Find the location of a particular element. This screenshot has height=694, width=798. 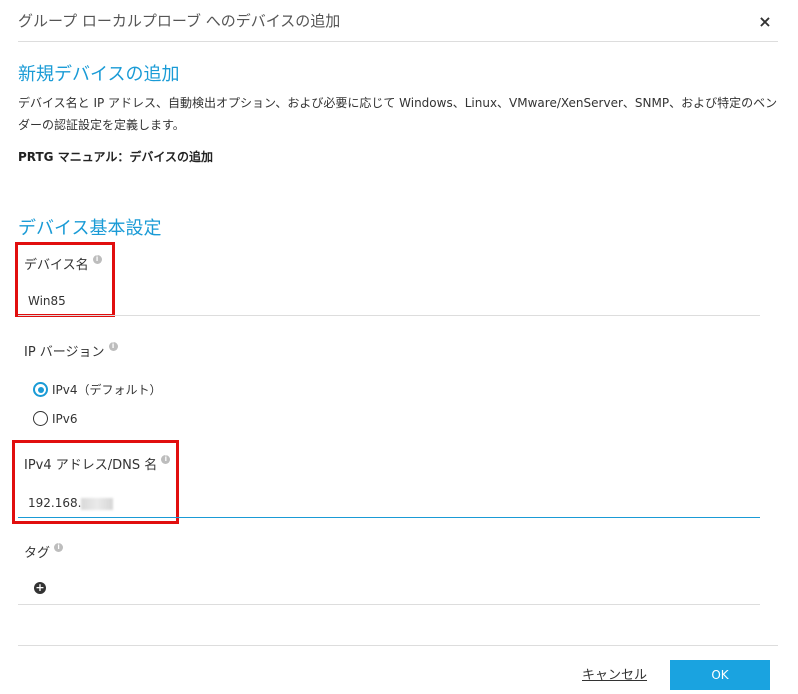

device-name-label: デバイス名 i is located at coordinates (63, 263).